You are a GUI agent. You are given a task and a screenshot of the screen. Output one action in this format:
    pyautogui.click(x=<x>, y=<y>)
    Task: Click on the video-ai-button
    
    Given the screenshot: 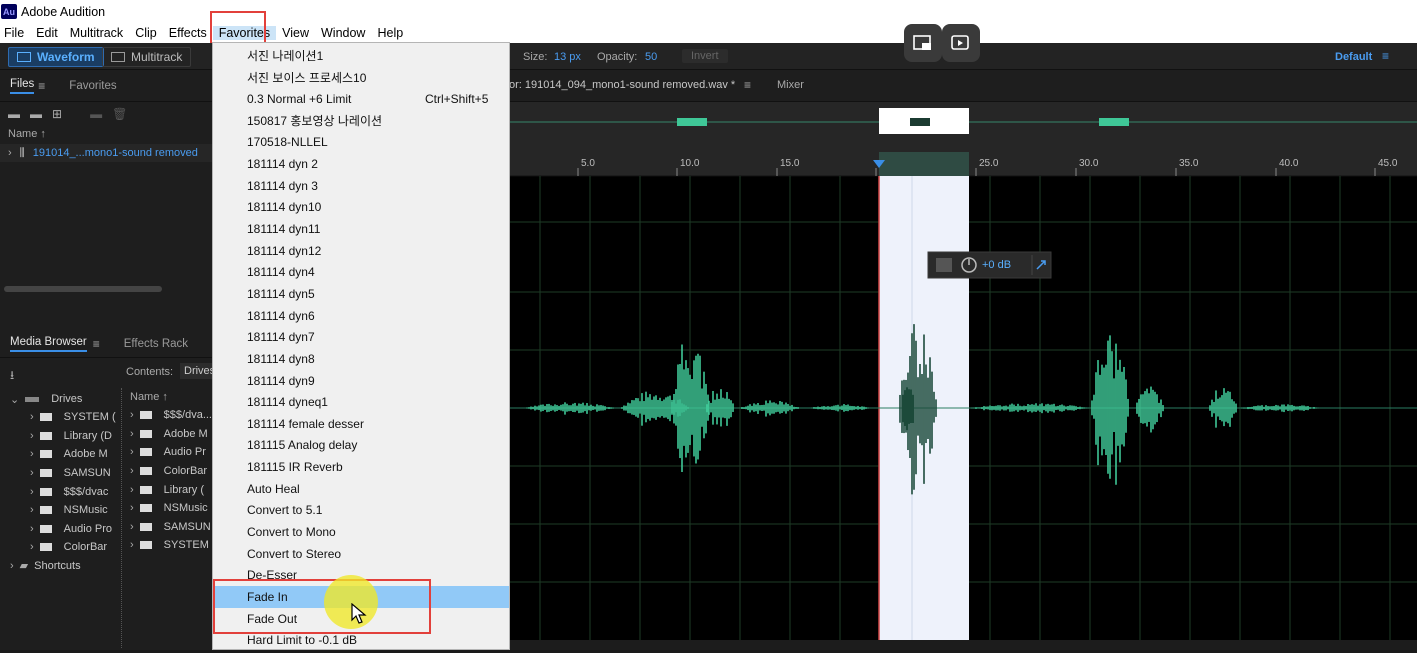 What is the action you would take?
    pyautogui.click(x=961, y=43)
    